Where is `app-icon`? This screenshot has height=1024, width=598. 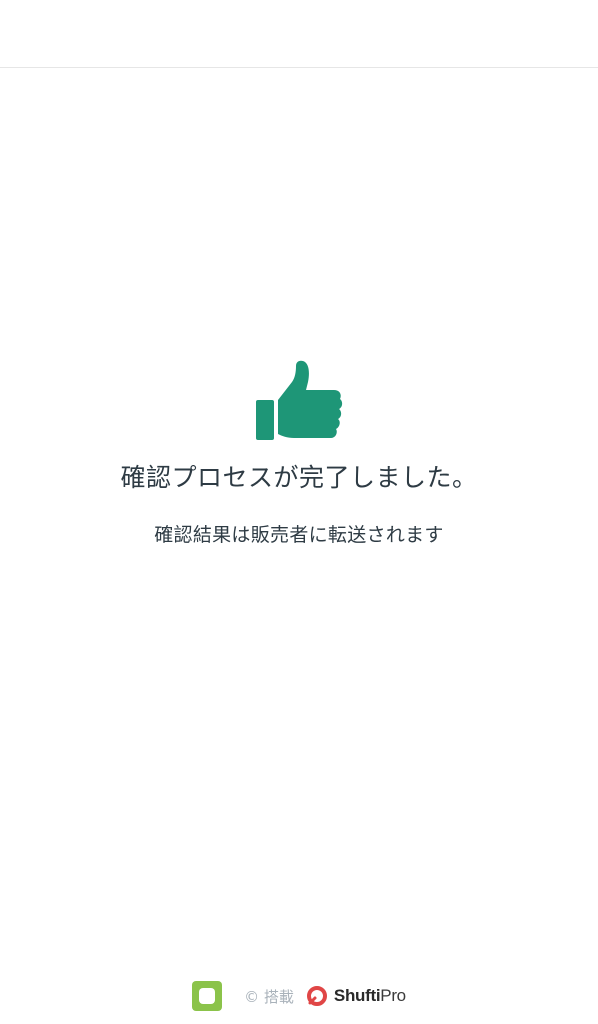 app-icon is located at coordinates (207, 996).